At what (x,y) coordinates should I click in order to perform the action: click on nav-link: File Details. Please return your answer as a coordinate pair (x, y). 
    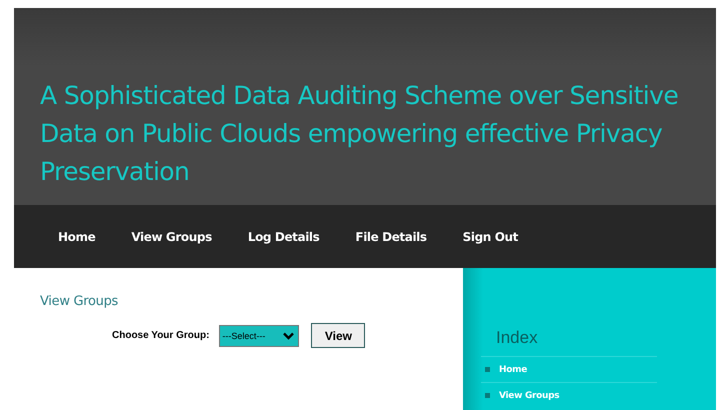
    Looking at the image, I should click on (391, 237).